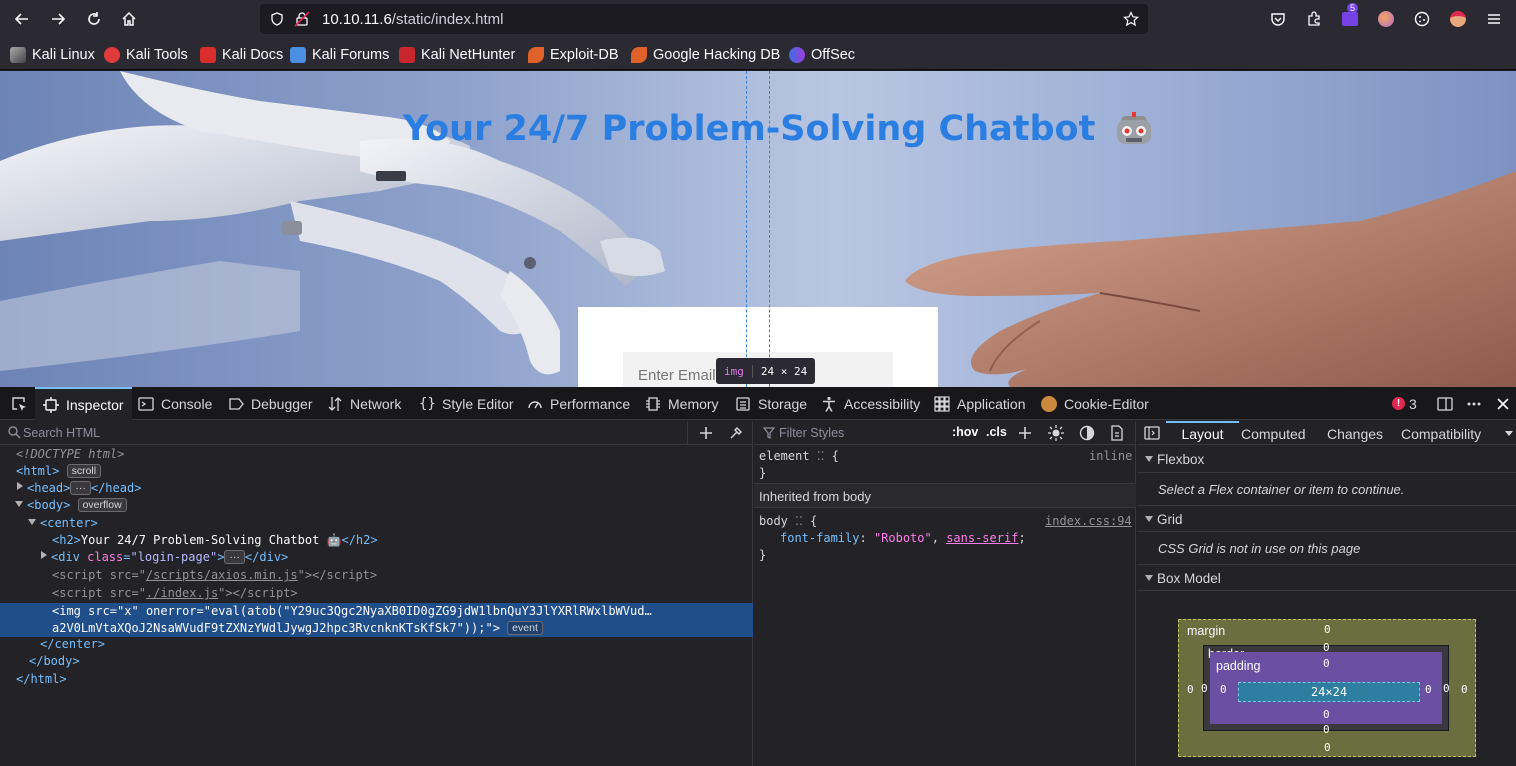 This screenshot has height=766, width=1516. I want to click on tab-compatibility: Compatibility, so click(1441, 433).